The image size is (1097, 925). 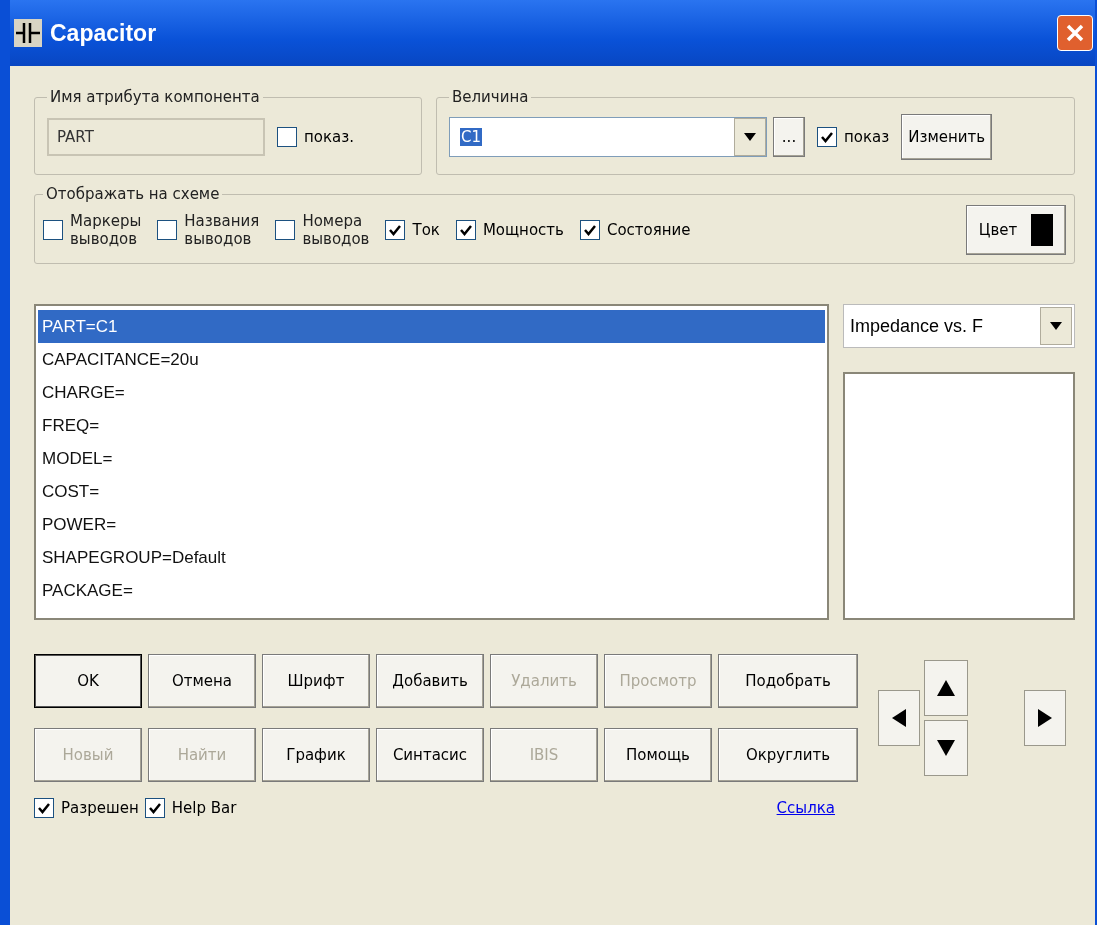 I want to click on dialog-button: Синтасис, so click(x=430, y=755).